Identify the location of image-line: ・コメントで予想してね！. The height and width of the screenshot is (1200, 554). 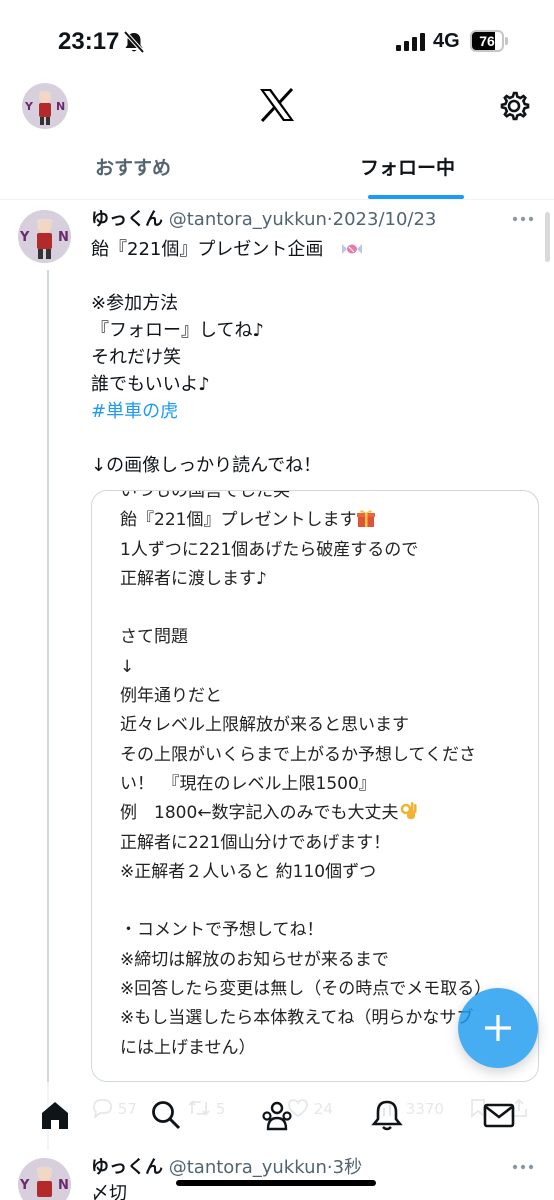
(222, 930).